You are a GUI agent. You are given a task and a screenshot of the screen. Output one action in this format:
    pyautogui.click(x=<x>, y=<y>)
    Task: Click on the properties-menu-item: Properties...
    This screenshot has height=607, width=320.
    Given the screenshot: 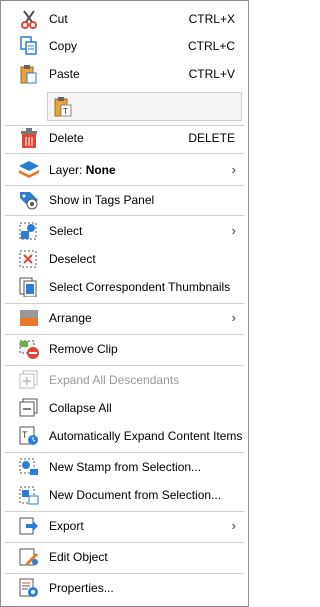 What is the action you would take?
    pyautogui.click(x=124, y=588)
    